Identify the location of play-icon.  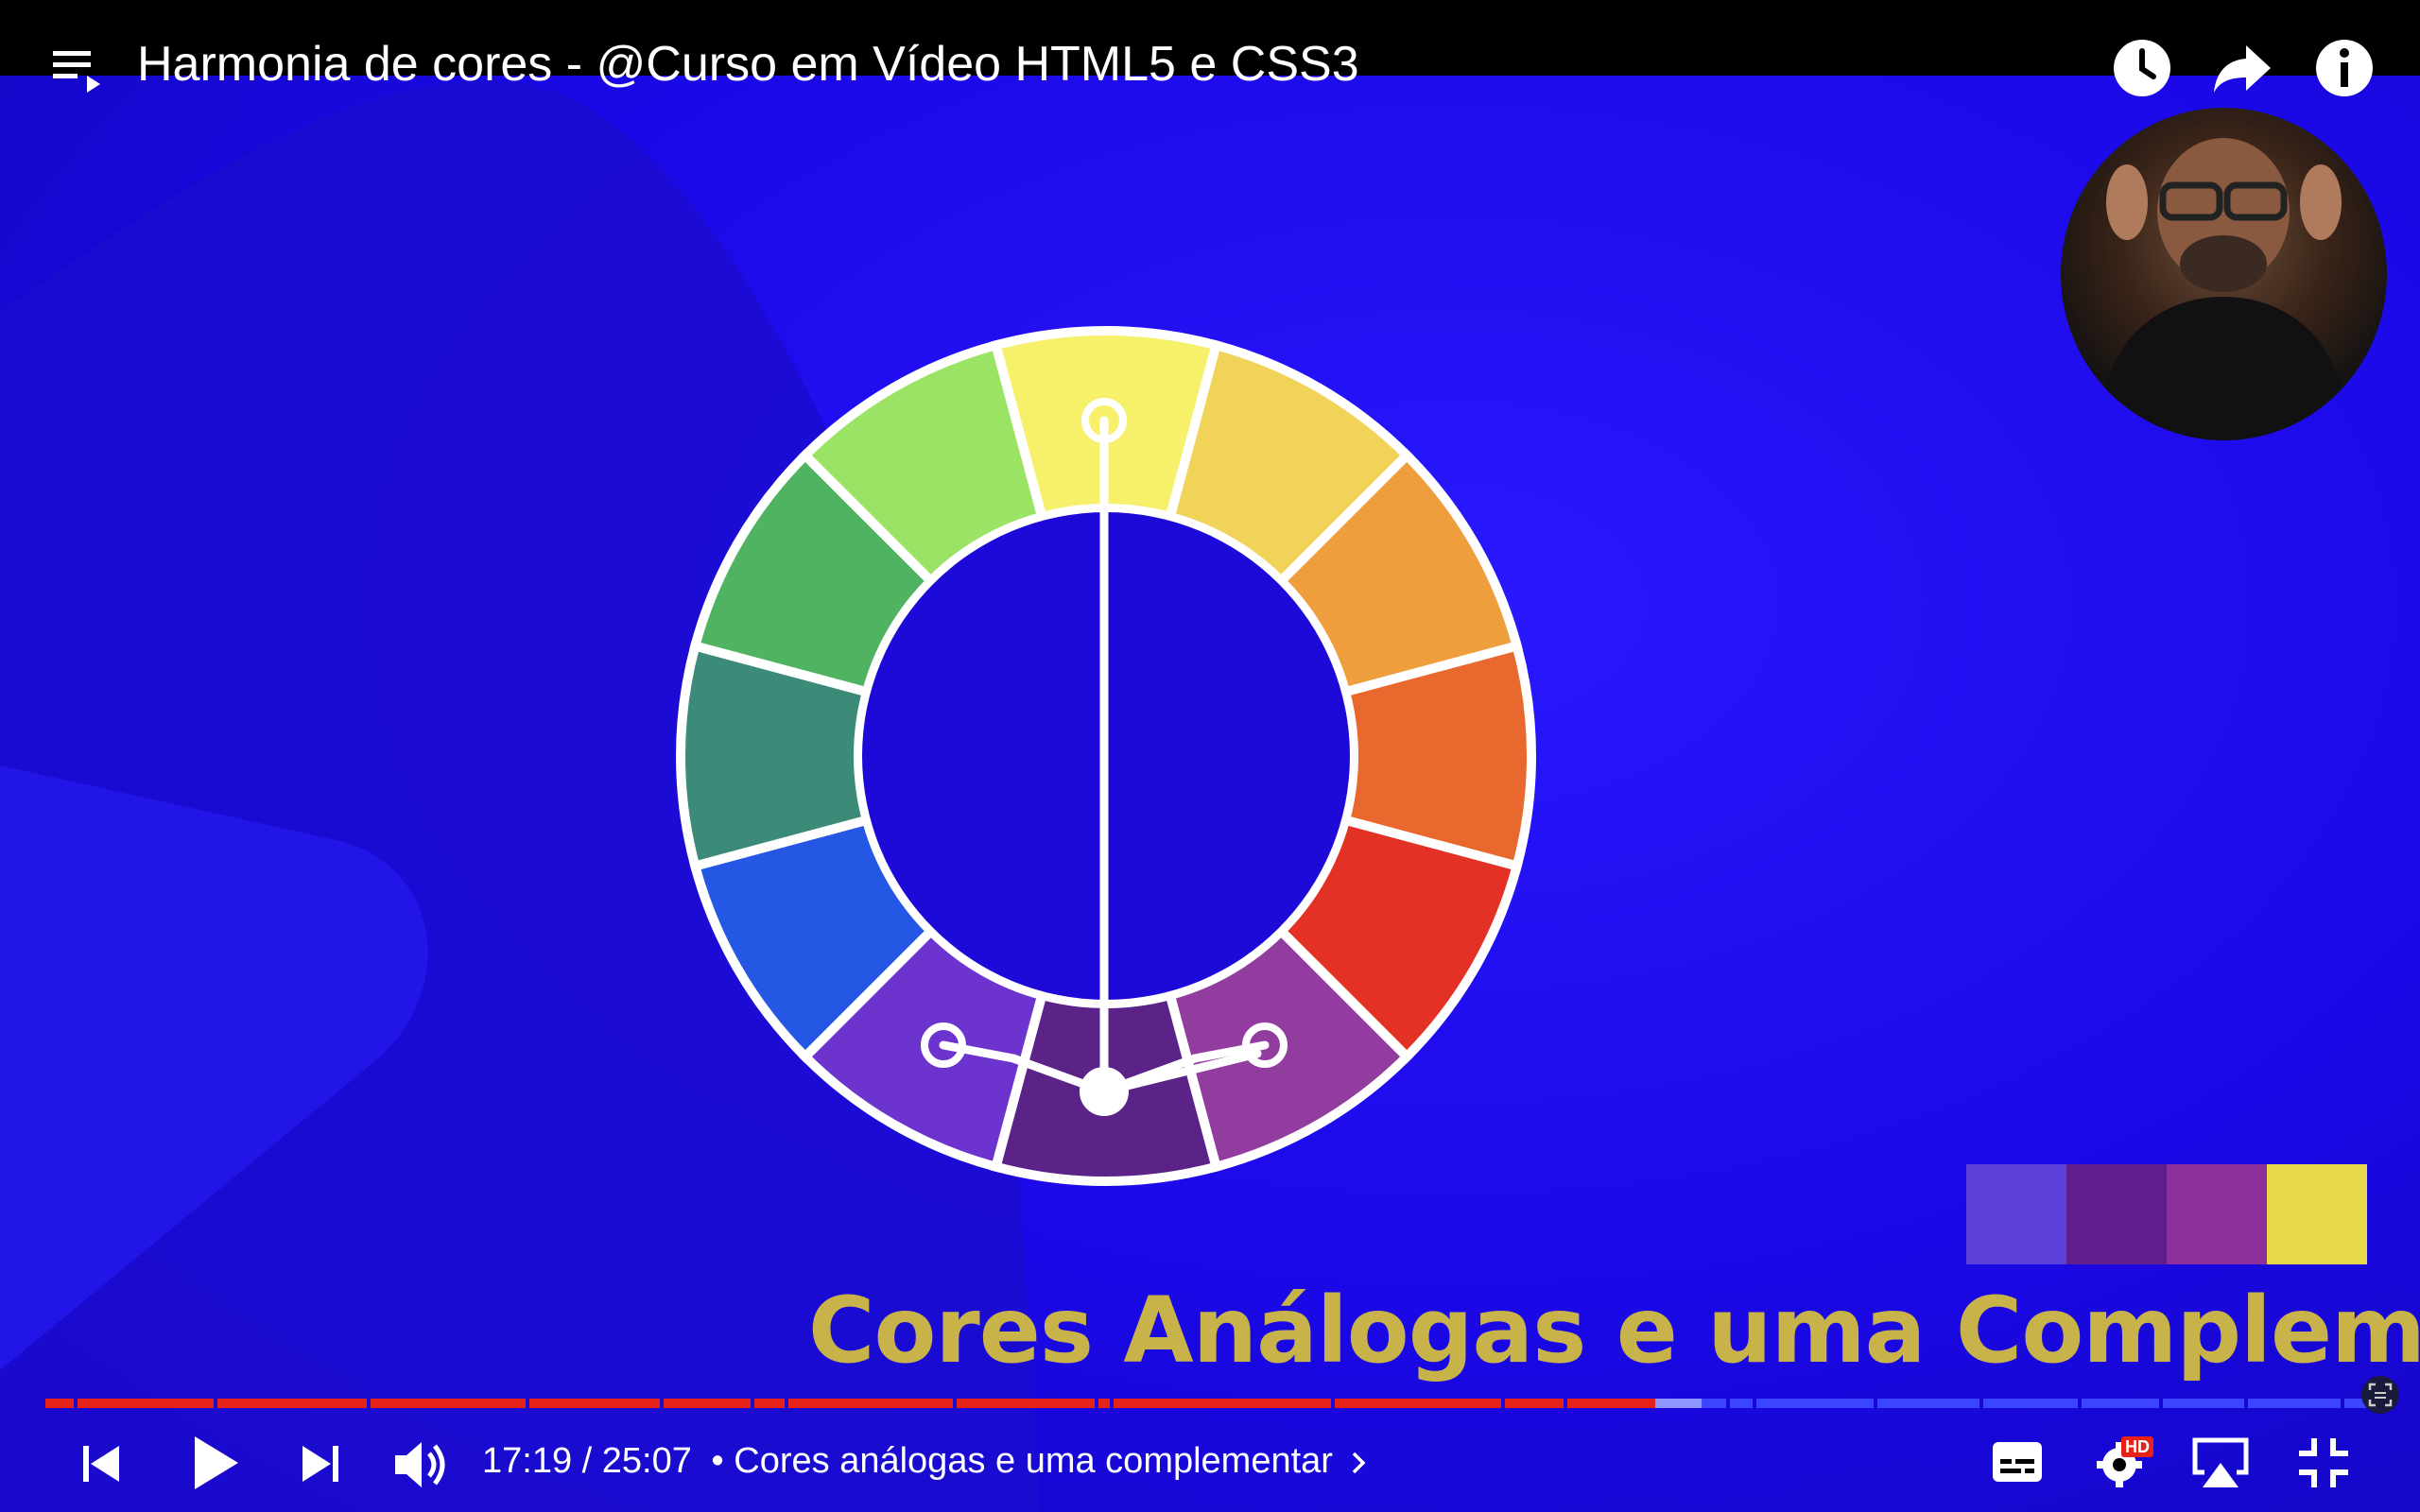
(213, 1463).